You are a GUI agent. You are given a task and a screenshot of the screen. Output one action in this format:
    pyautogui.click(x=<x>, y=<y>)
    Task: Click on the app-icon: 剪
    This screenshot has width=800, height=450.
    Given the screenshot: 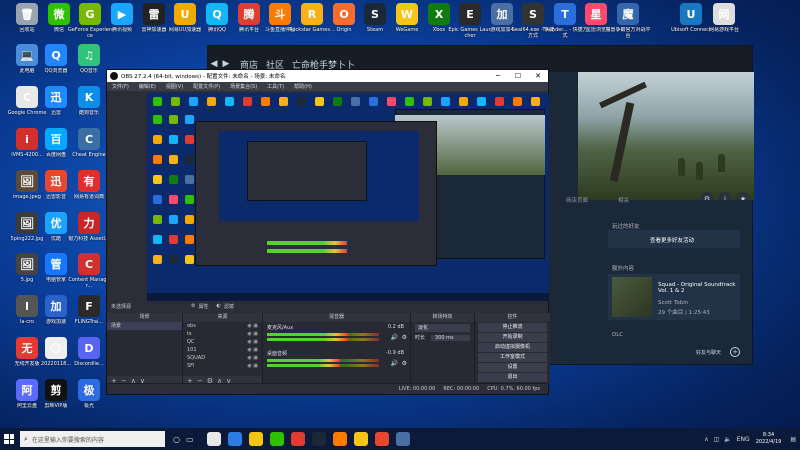 What is the action you would take?
    pyautogui.click(x=56, y=390)
    